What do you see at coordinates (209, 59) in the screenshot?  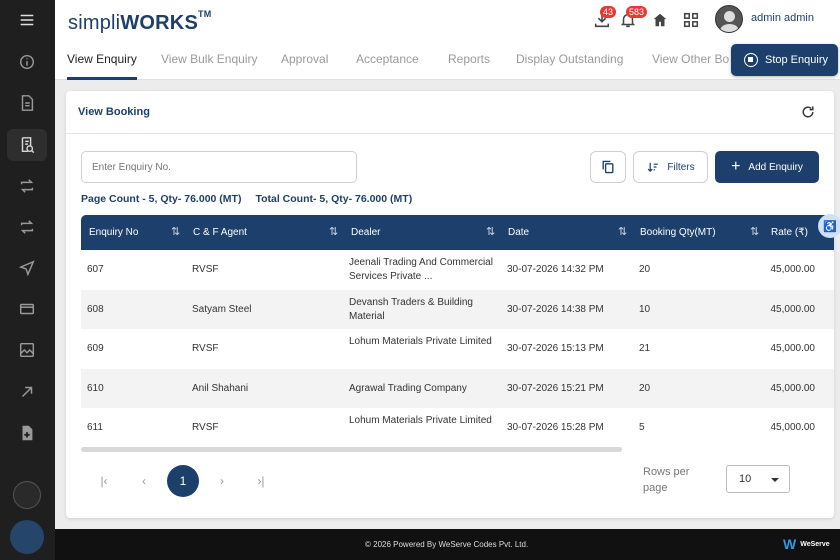 I see `tab-view-bulk-enquiry: View Bulk Enquiry` at bounding box center [209, 59].